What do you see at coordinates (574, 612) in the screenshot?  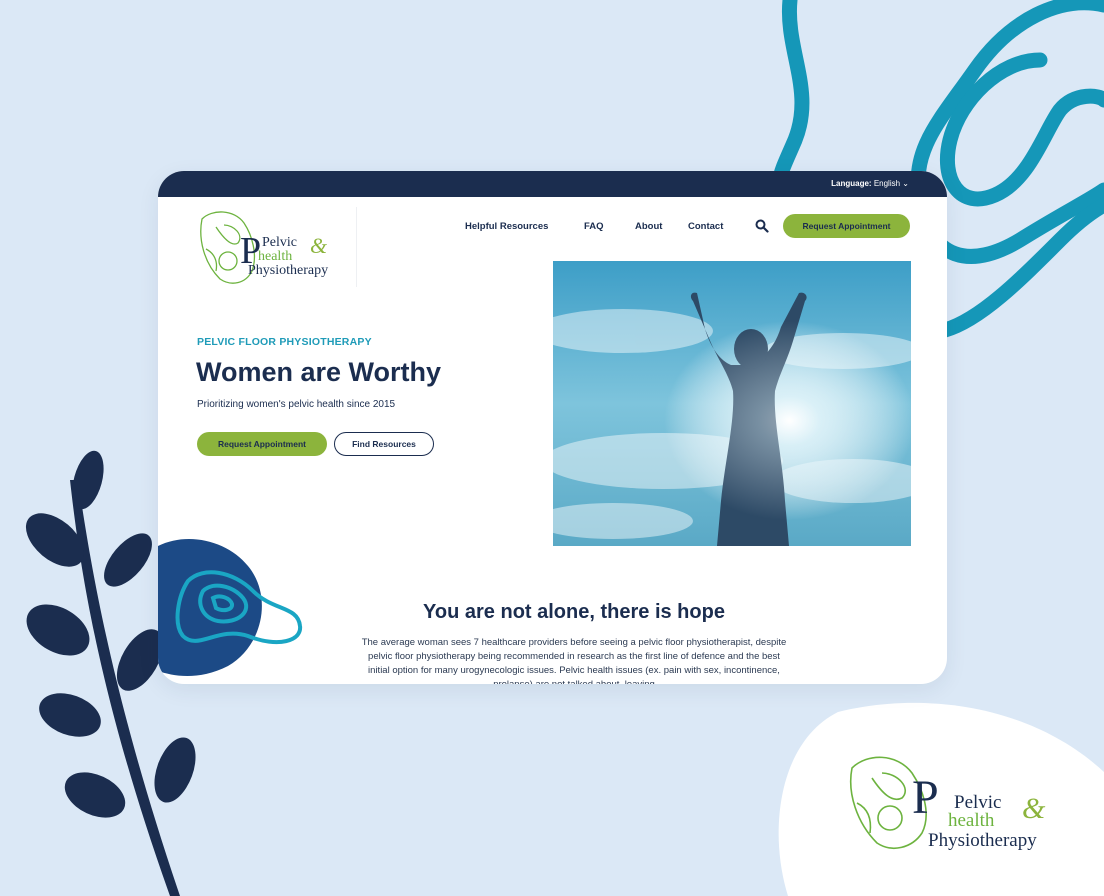 I see `section-title: You are not alone, there is hope` at bounding box center [574, 612].